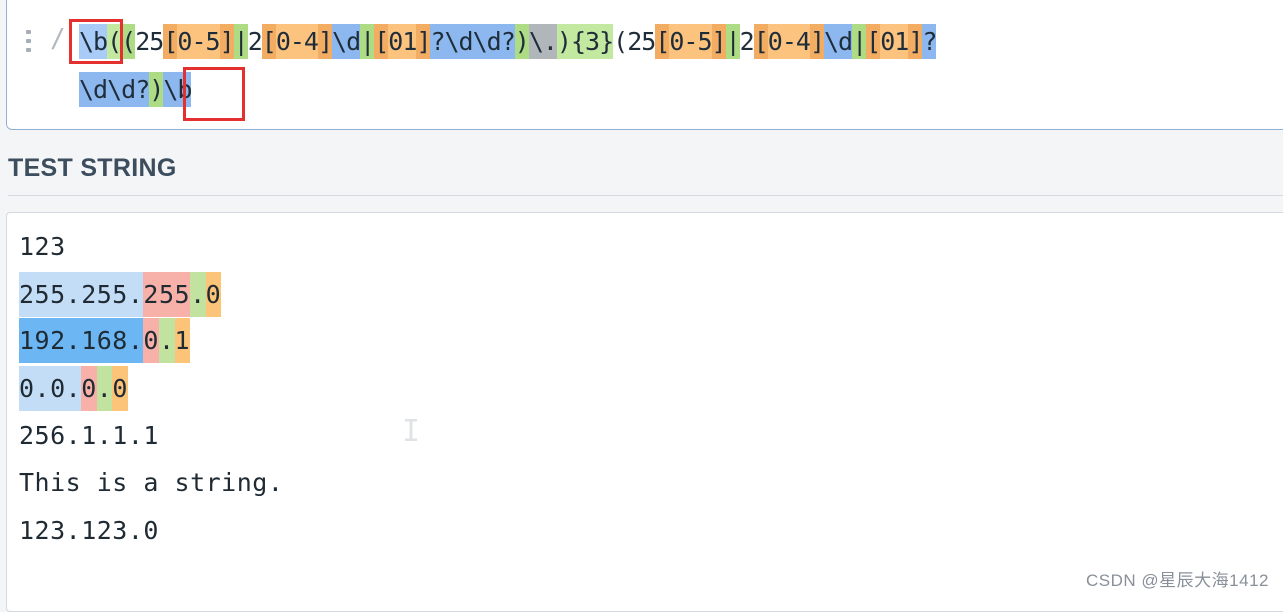  I want to click on test-string-line: 123.123.0, so click(89, 530).